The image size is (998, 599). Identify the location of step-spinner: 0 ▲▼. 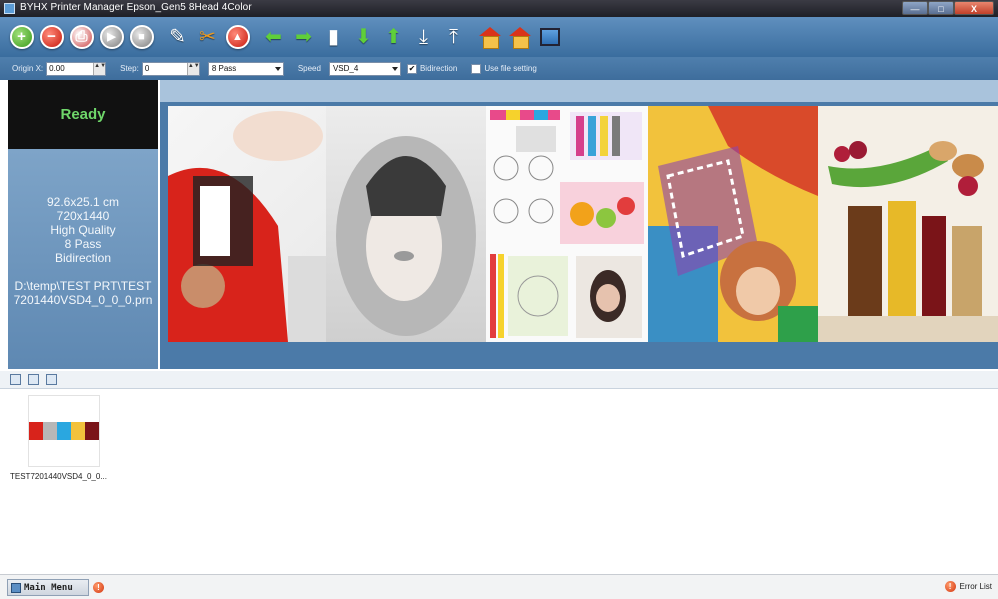
(170, 68).